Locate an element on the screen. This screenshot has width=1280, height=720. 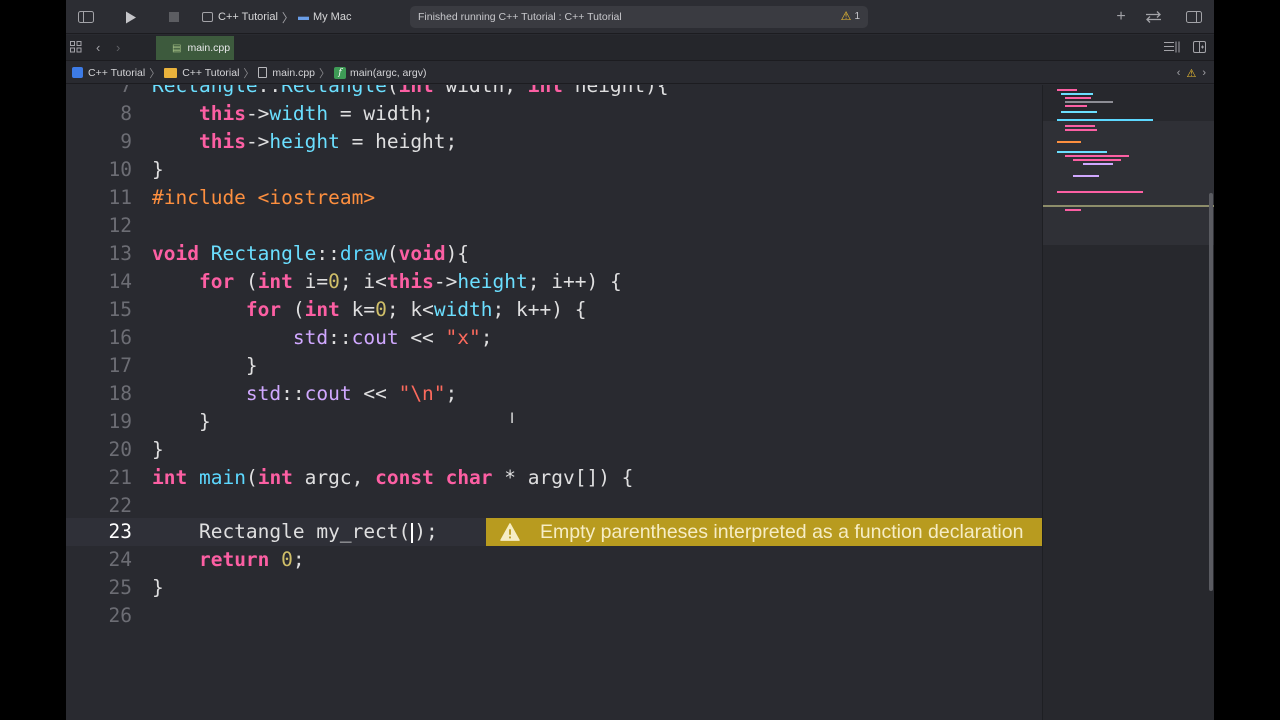
stop-icon is located at coordinates (174, 17).